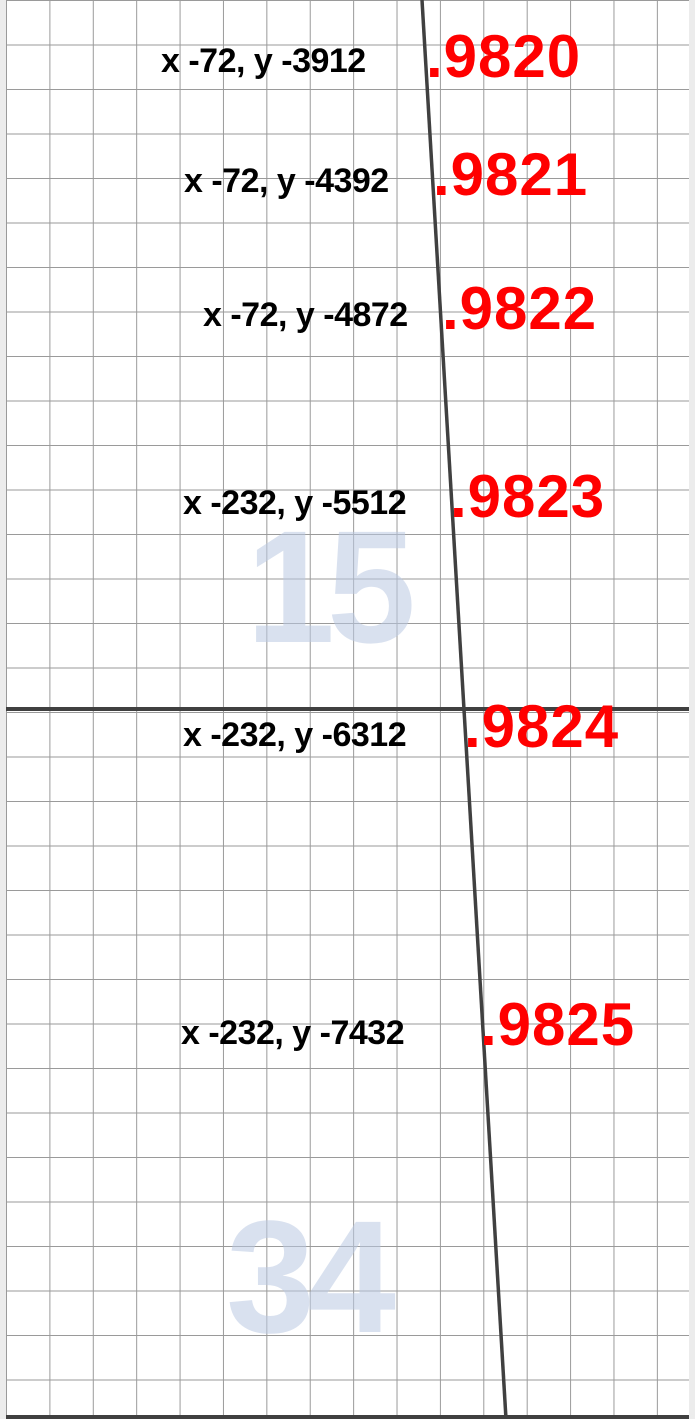  Describe the element at coordinates (286, 181) in the screenshot. I see `coordinate-label: x -72, y -4392` at that location.